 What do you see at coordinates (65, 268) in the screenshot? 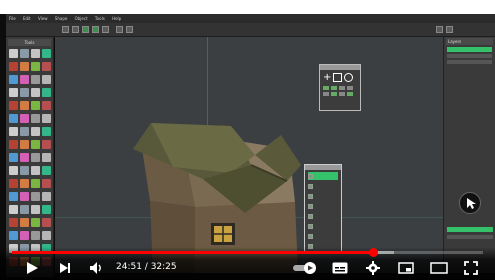
I see `next-button` at bounding box center [65, 268].